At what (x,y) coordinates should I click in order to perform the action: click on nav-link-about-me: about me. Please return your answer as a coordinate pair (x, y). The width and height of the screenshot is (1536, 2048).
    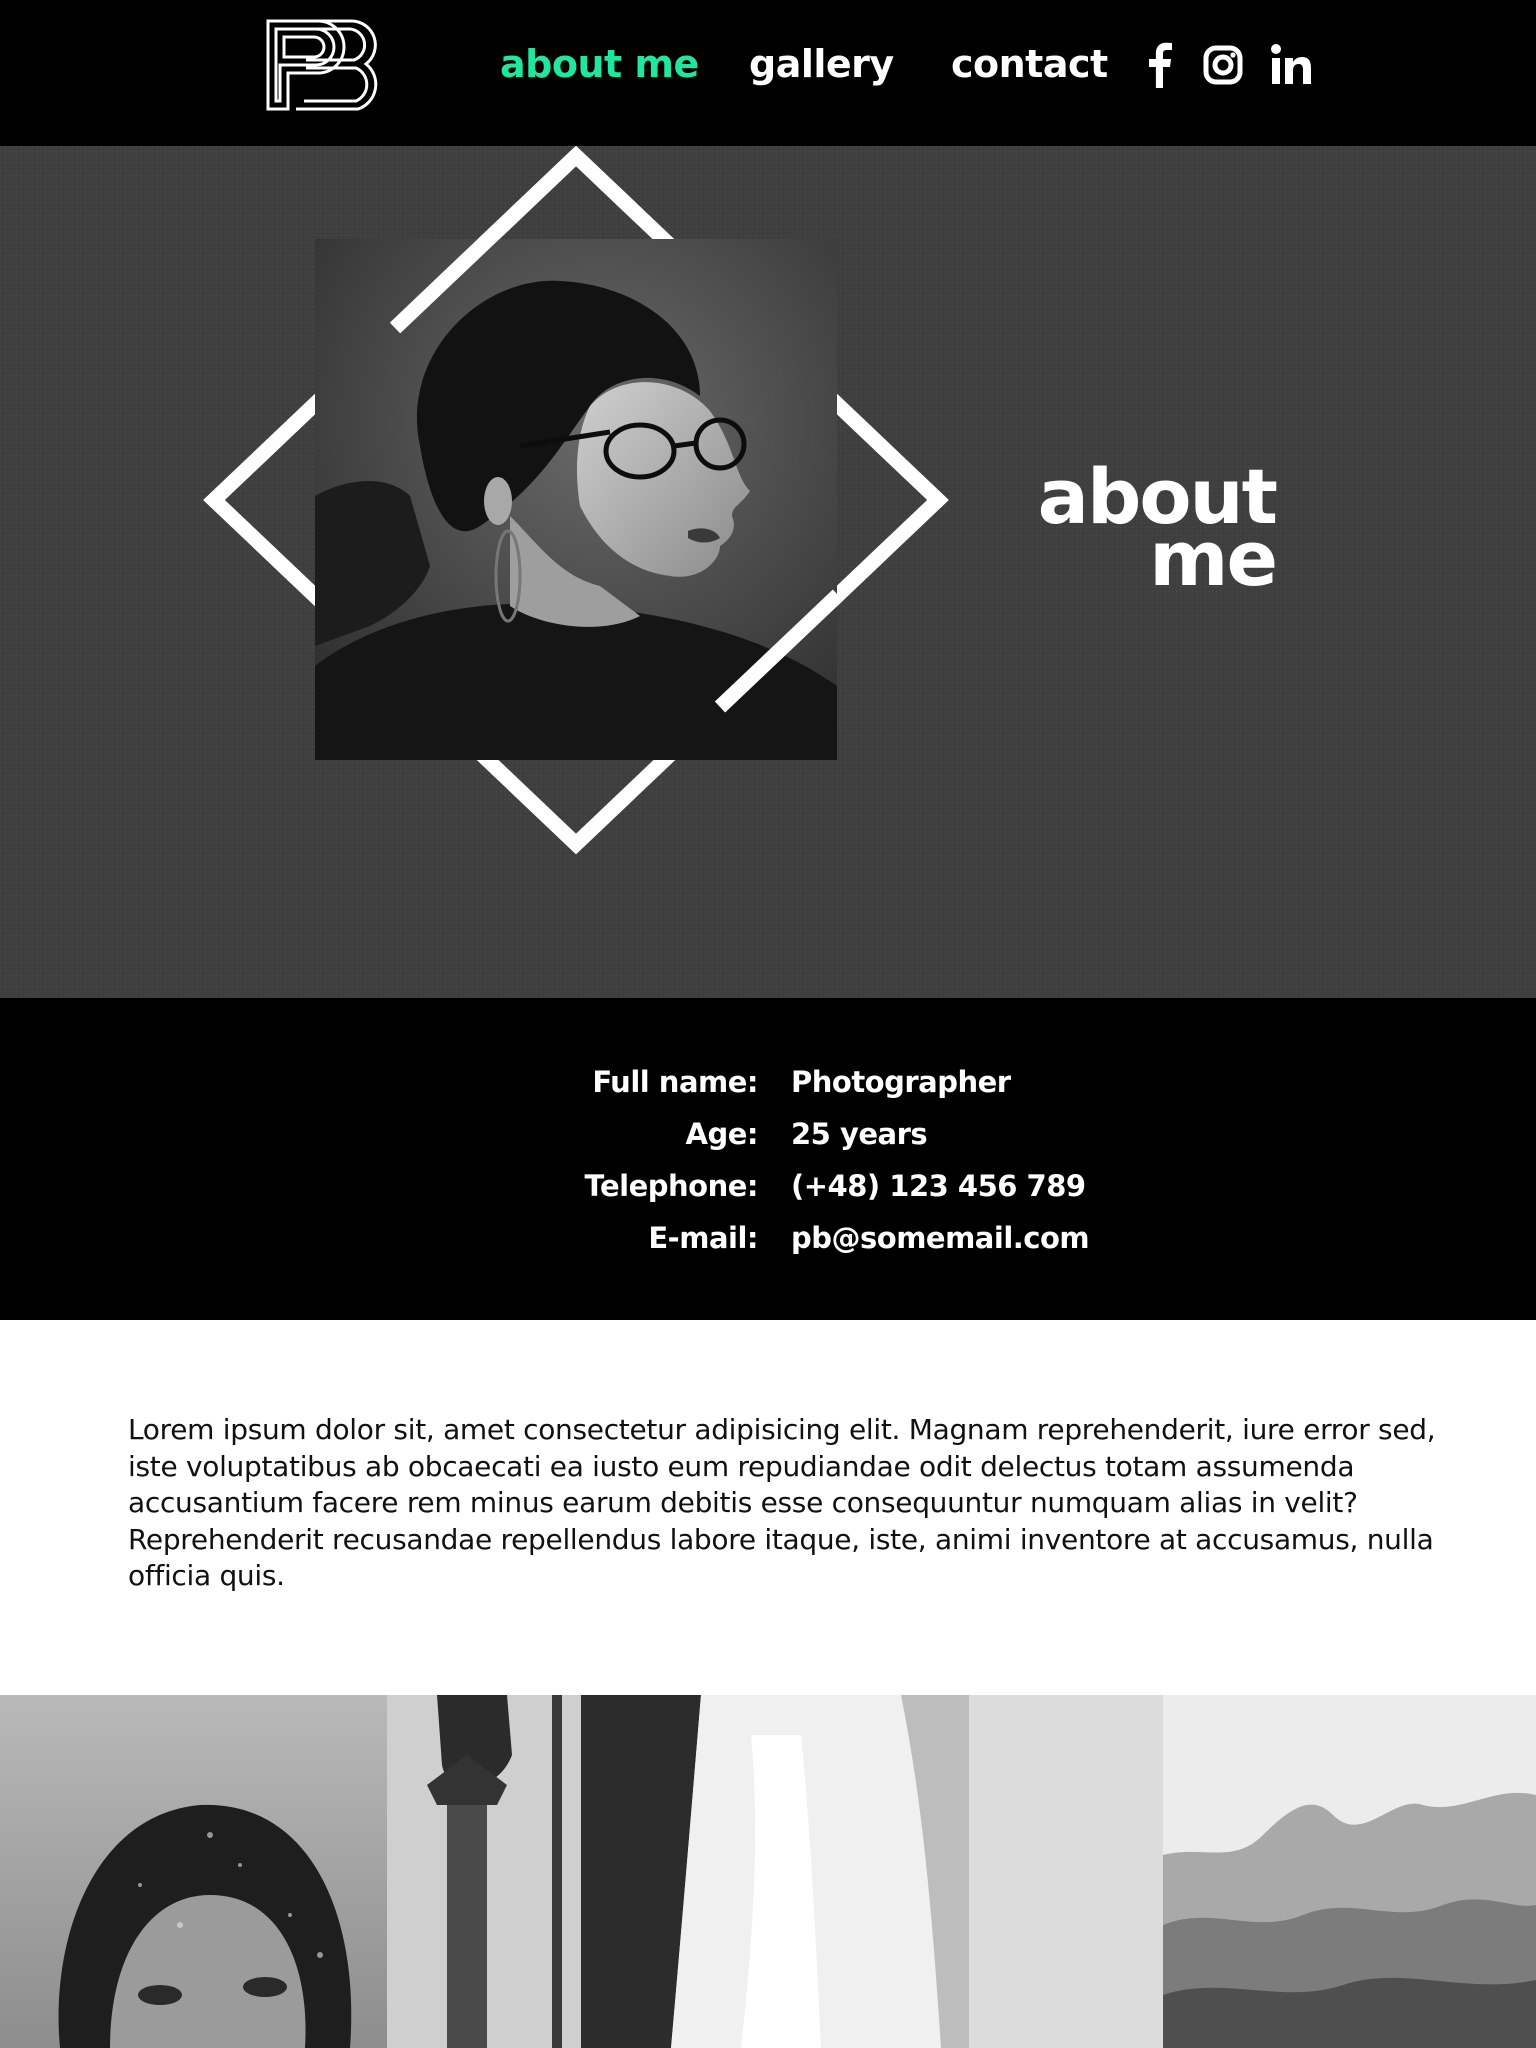
    Looking at the image, I should click on (599, 64).